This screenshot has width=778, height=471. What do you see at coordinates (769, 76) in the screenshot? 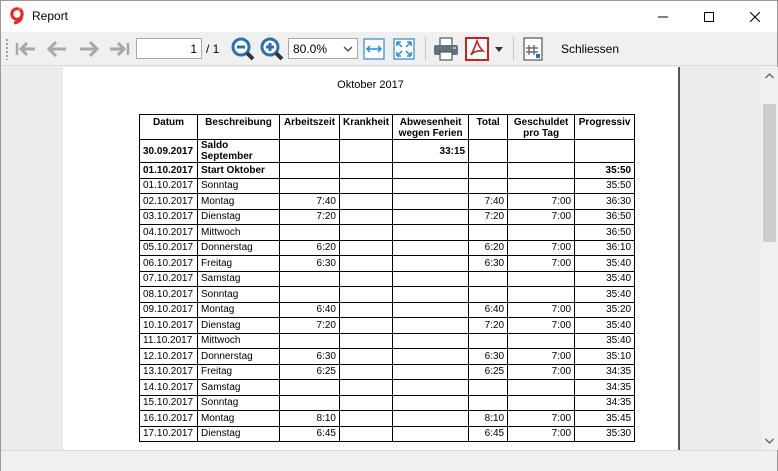
I see `scroll-up-icon` at bounding box center [769, 76].